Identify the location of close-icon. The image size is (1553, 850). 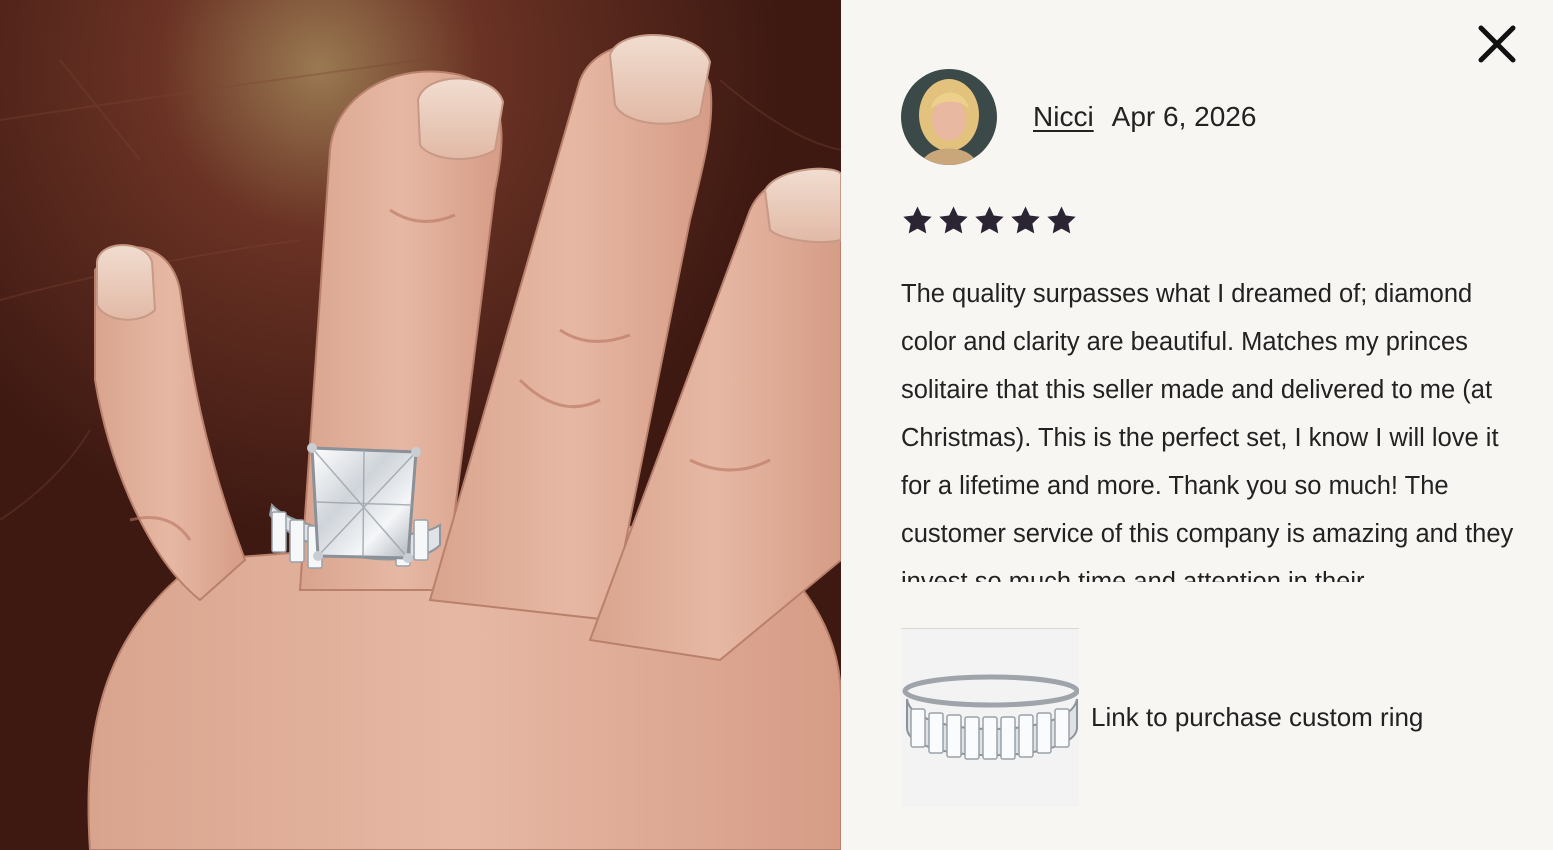
(1497, 44).